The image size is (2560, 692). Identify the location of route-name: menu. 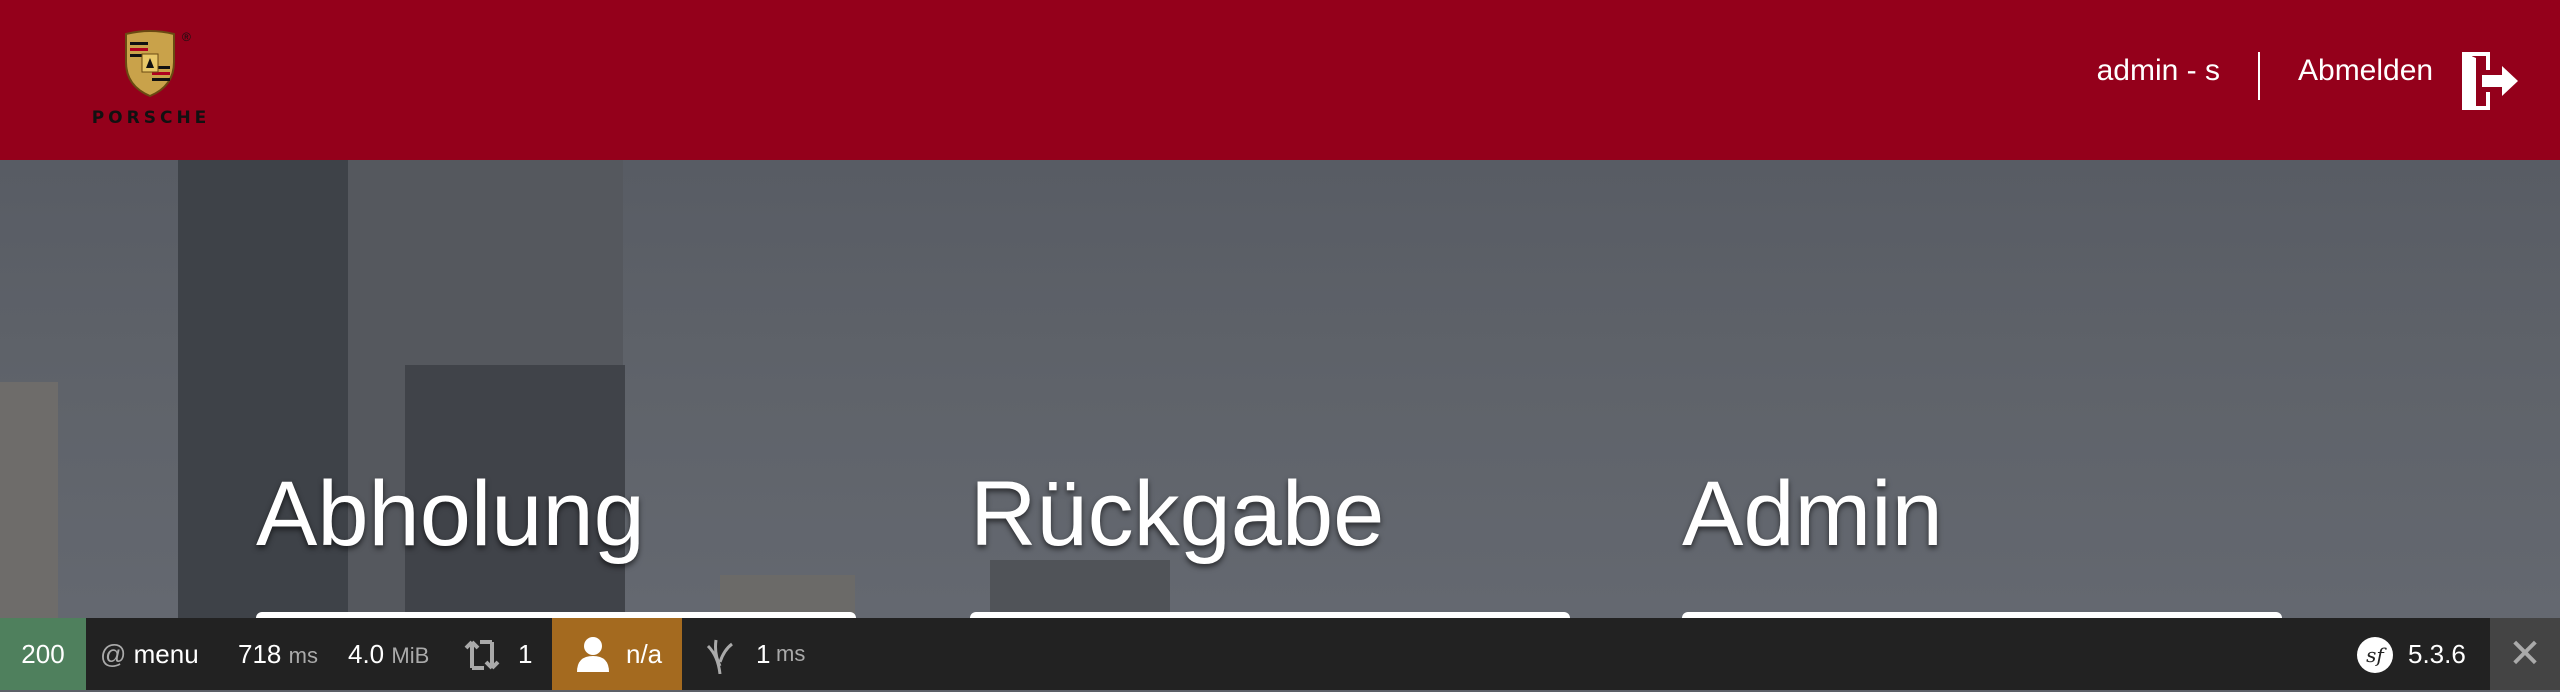
(166, 654).